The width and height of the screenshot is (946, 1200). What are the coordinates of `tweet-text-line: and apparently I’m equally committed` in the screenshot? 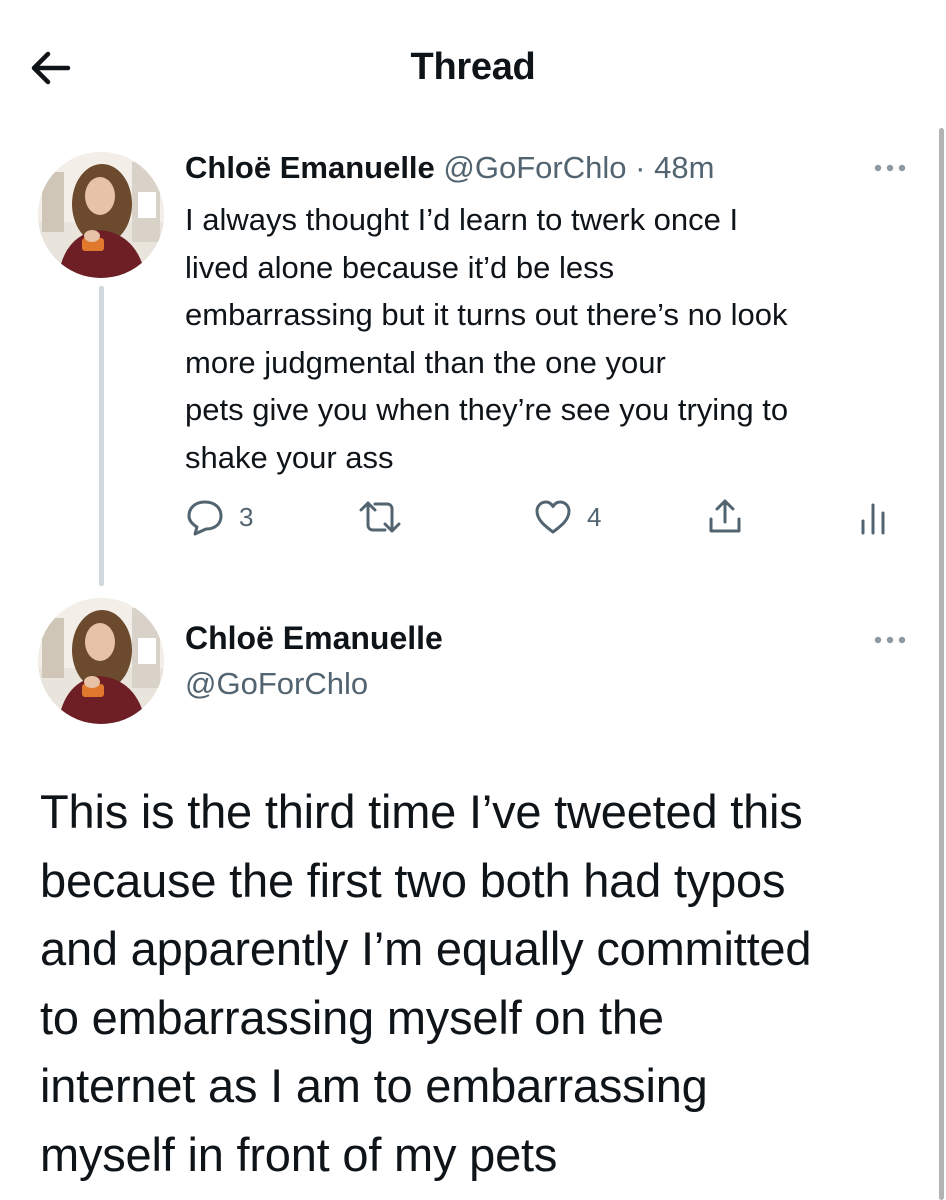 It's located at (426, 948).